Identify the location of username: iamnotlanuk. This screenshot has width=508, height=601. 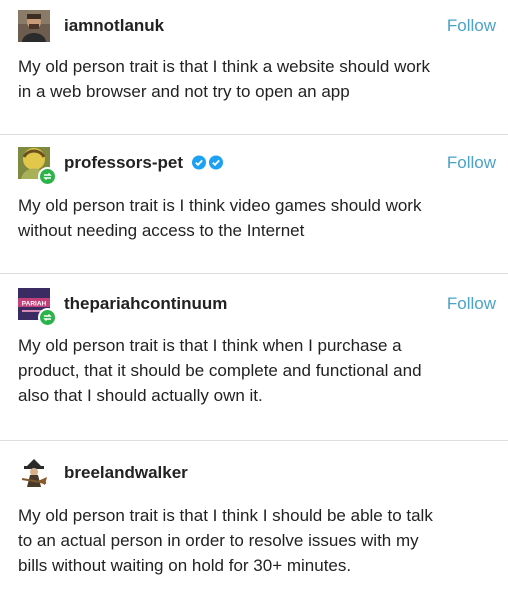
(114, 26).